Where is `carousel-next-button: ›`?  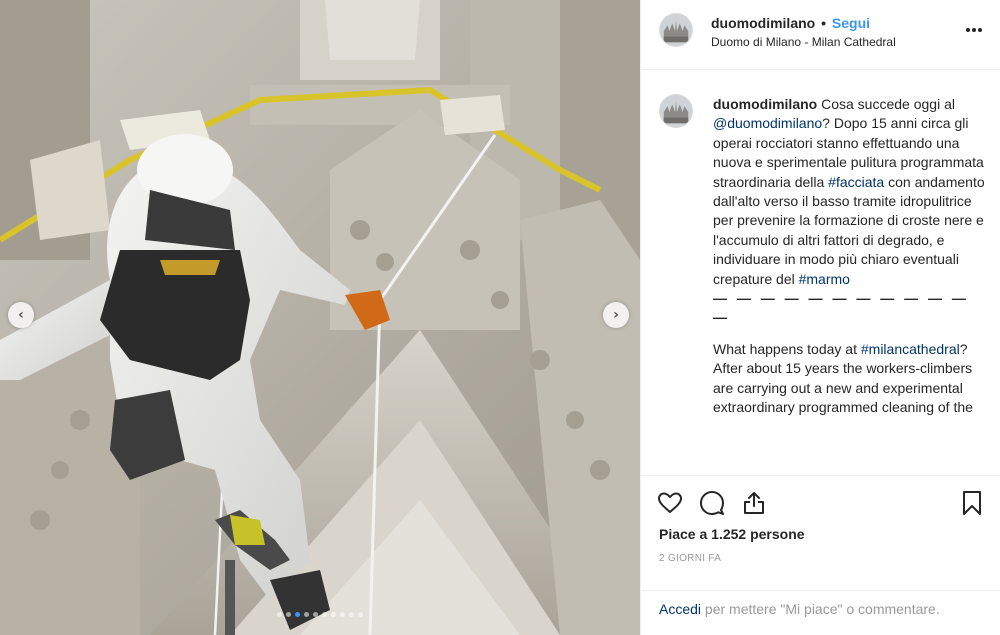
carousel-next-button: › is located at coordinates (616, 315).